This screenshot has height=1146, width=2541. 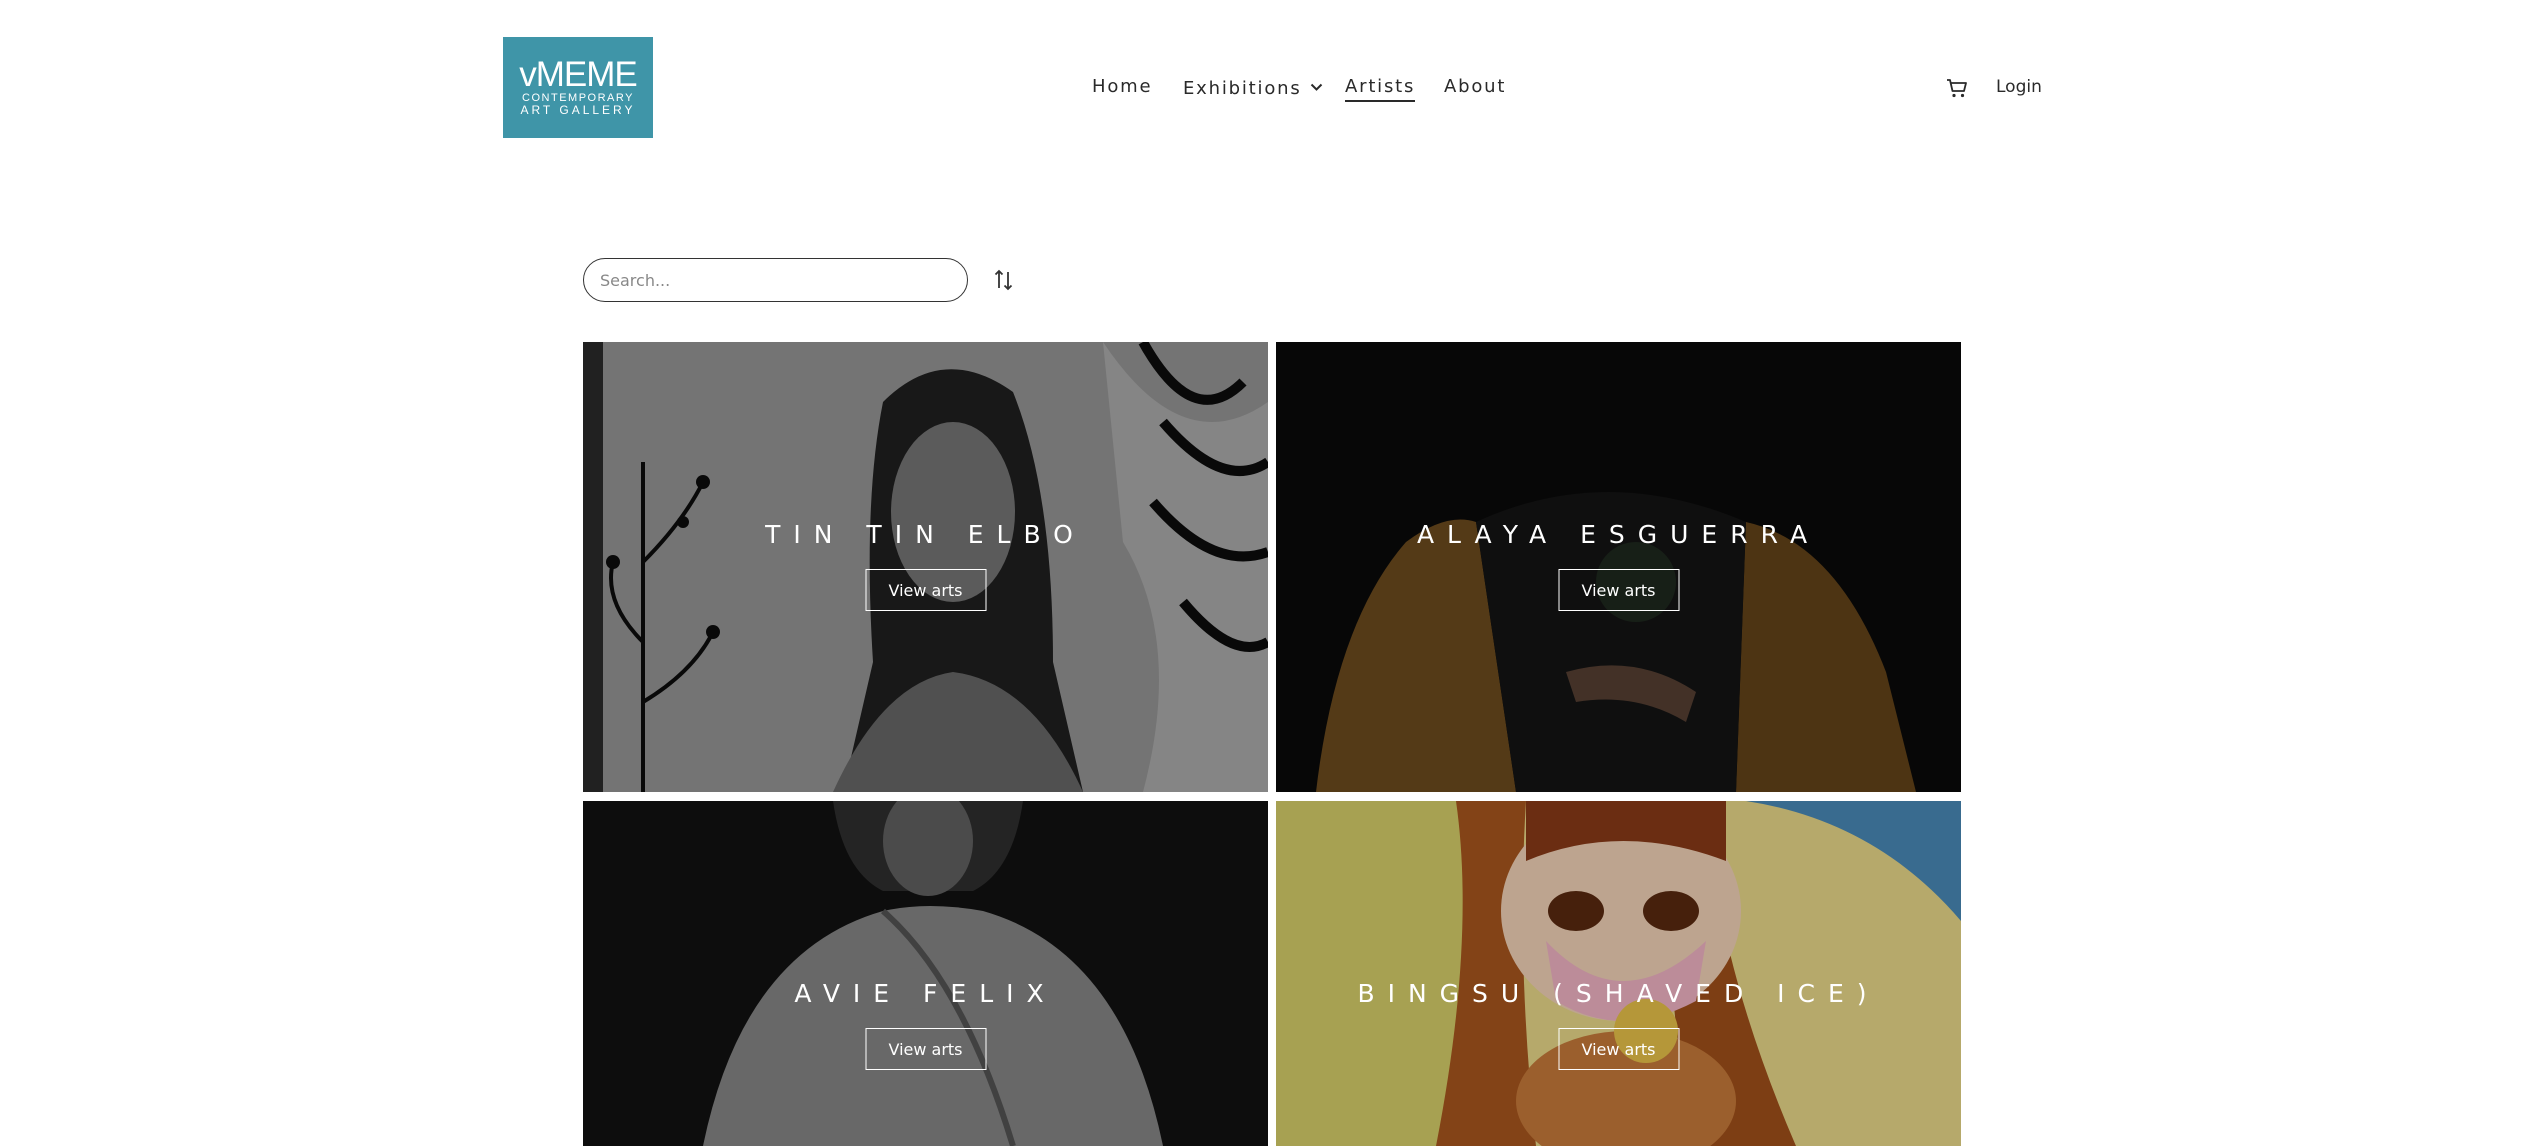 What do you see at coordinates (2019, 87) in the screenshot?
I see `login-link: Login` at bounding box center [2019, 87].